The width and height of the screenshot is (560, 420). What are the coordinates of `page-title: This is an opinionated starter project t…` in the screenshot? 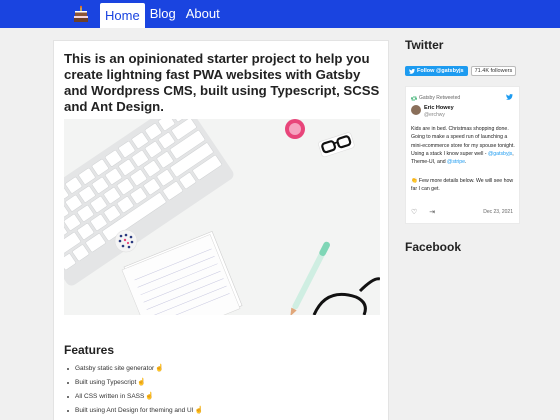 It's located at (222, 82).